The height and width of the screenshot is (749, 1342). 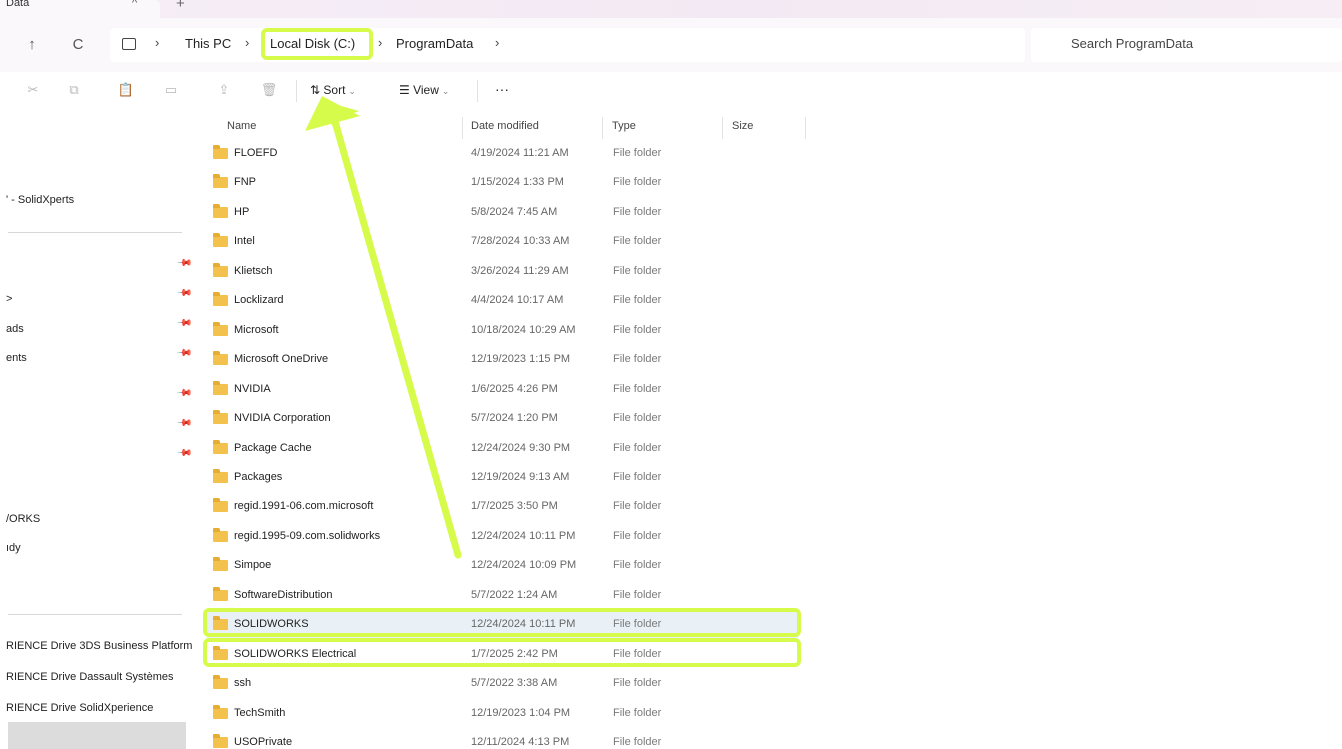 What do you see at coordinates (671, 9) in the screenshot?
I see `tab-strip: Data ^ +` at bounding box center [671, 9].